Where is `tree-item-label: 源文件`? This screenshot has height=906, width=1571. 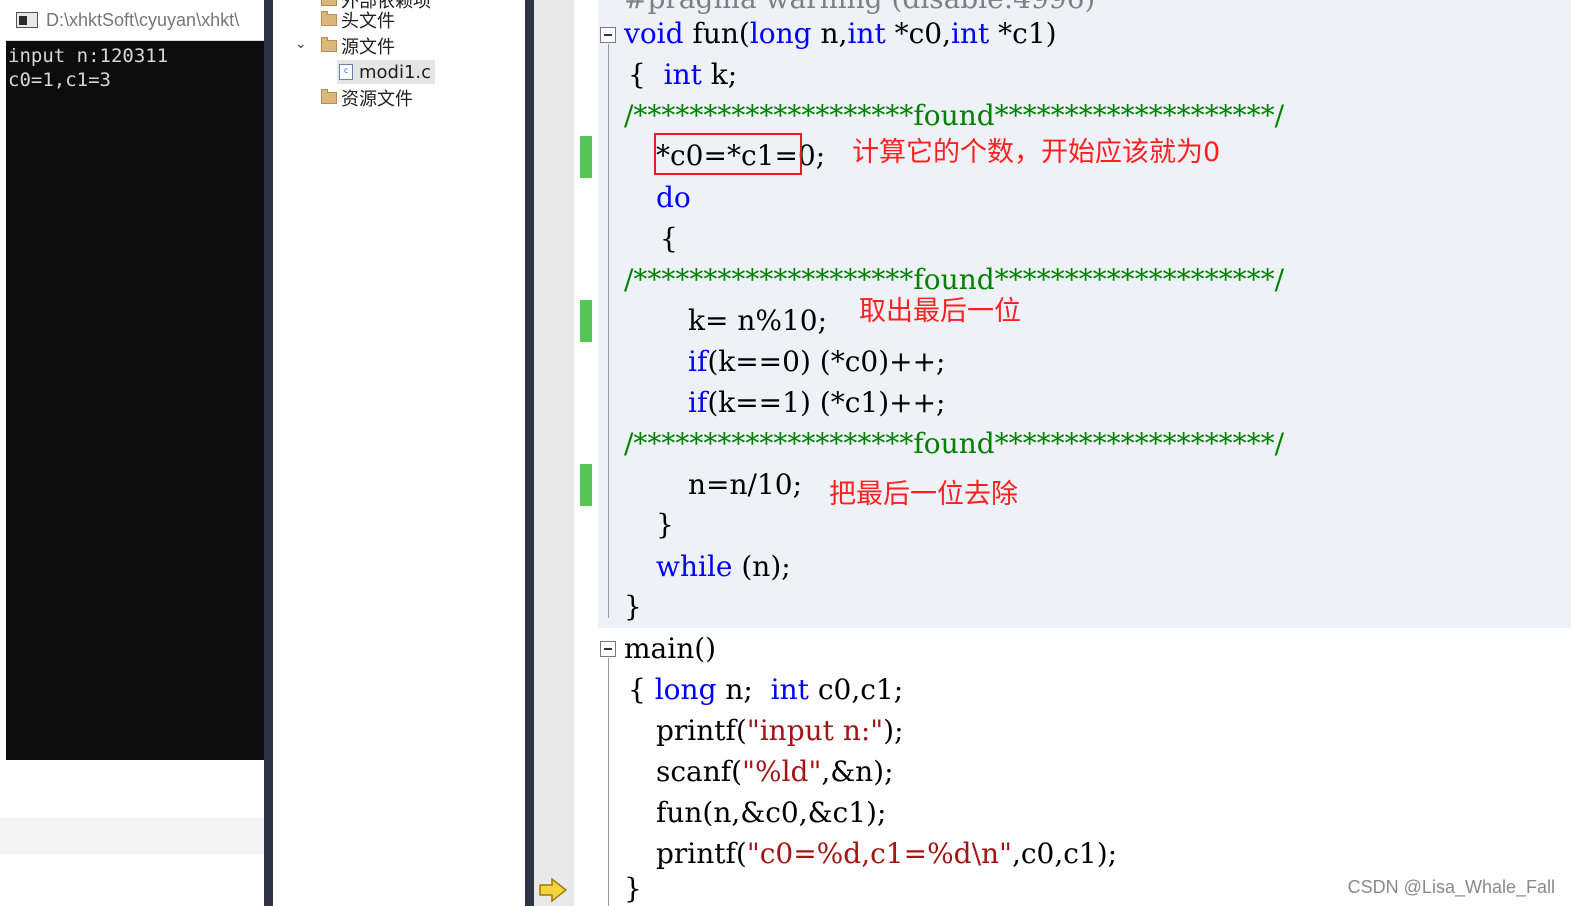 tree-item-label: 源文件 is located at coordinates (368, 47).